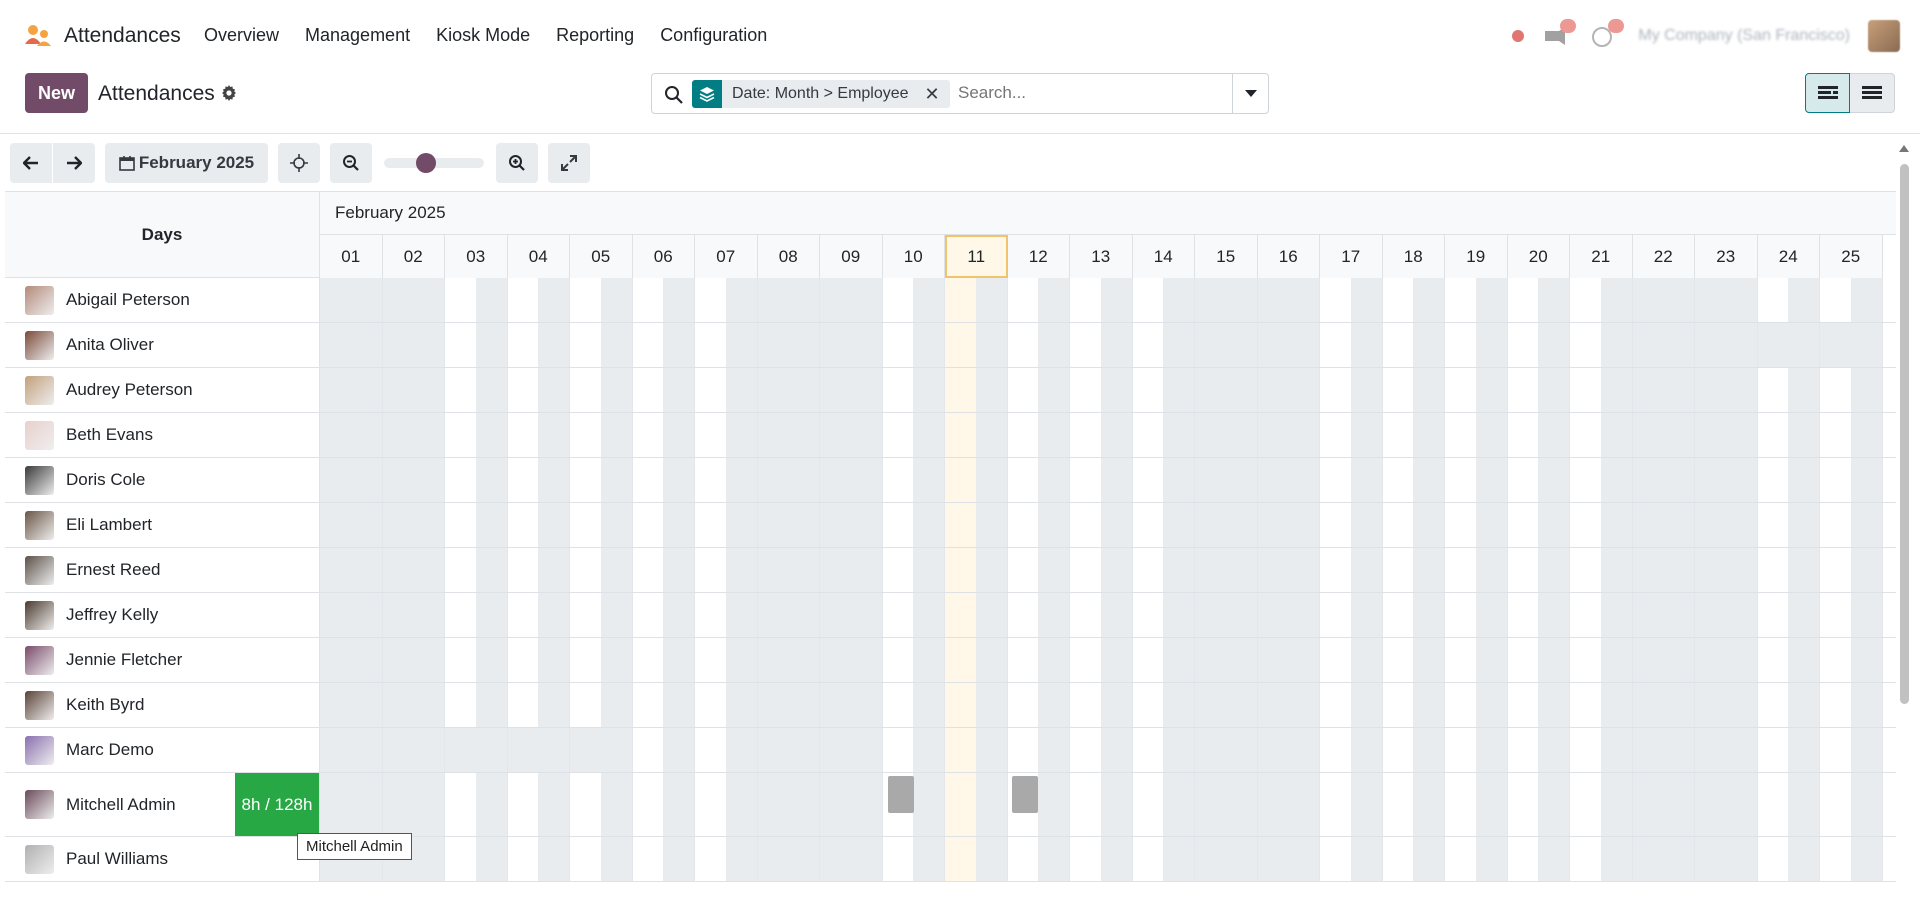  Describe the element at coordinates (713, 35) in the screenshot. I see `menu-configuration: Configuration` at that location.